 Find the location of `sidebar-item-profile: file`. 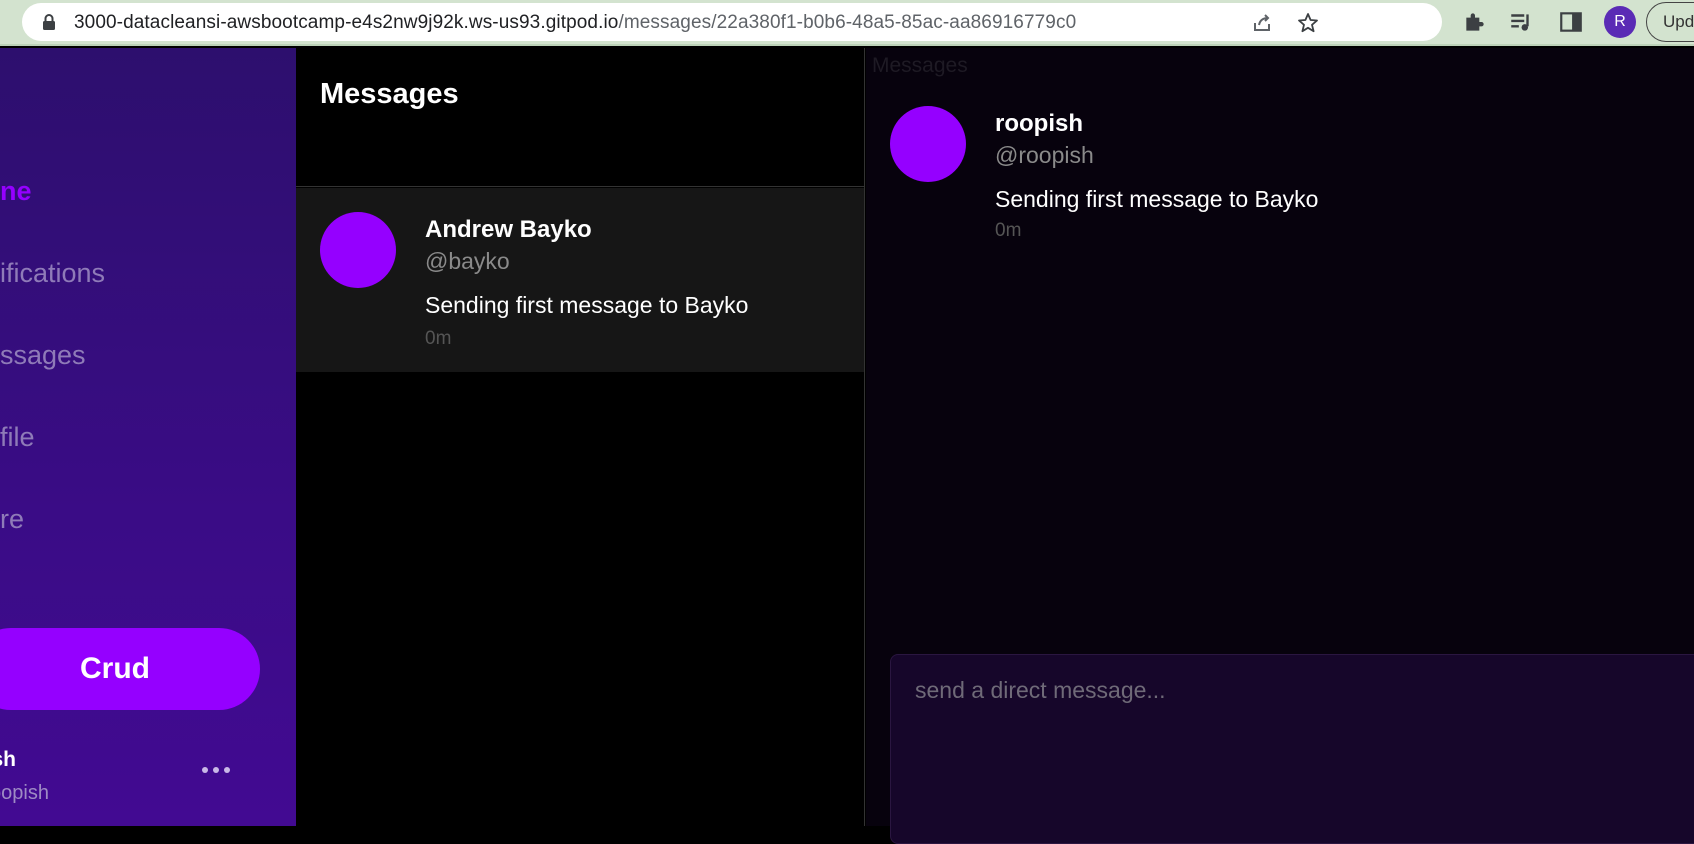

sidebar-item-profile: file is located at coordinates (17, 437).